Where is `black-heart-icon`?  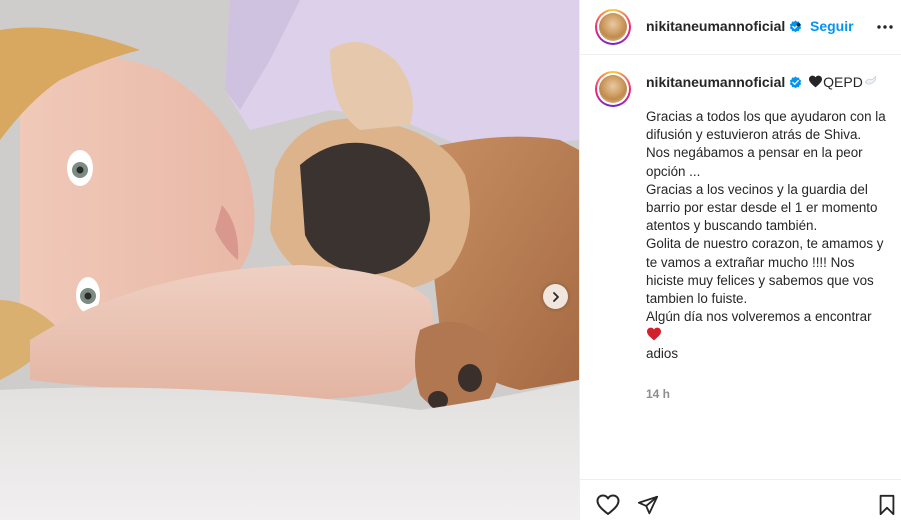 black-heart-icon is located at coordinates (816, 81).